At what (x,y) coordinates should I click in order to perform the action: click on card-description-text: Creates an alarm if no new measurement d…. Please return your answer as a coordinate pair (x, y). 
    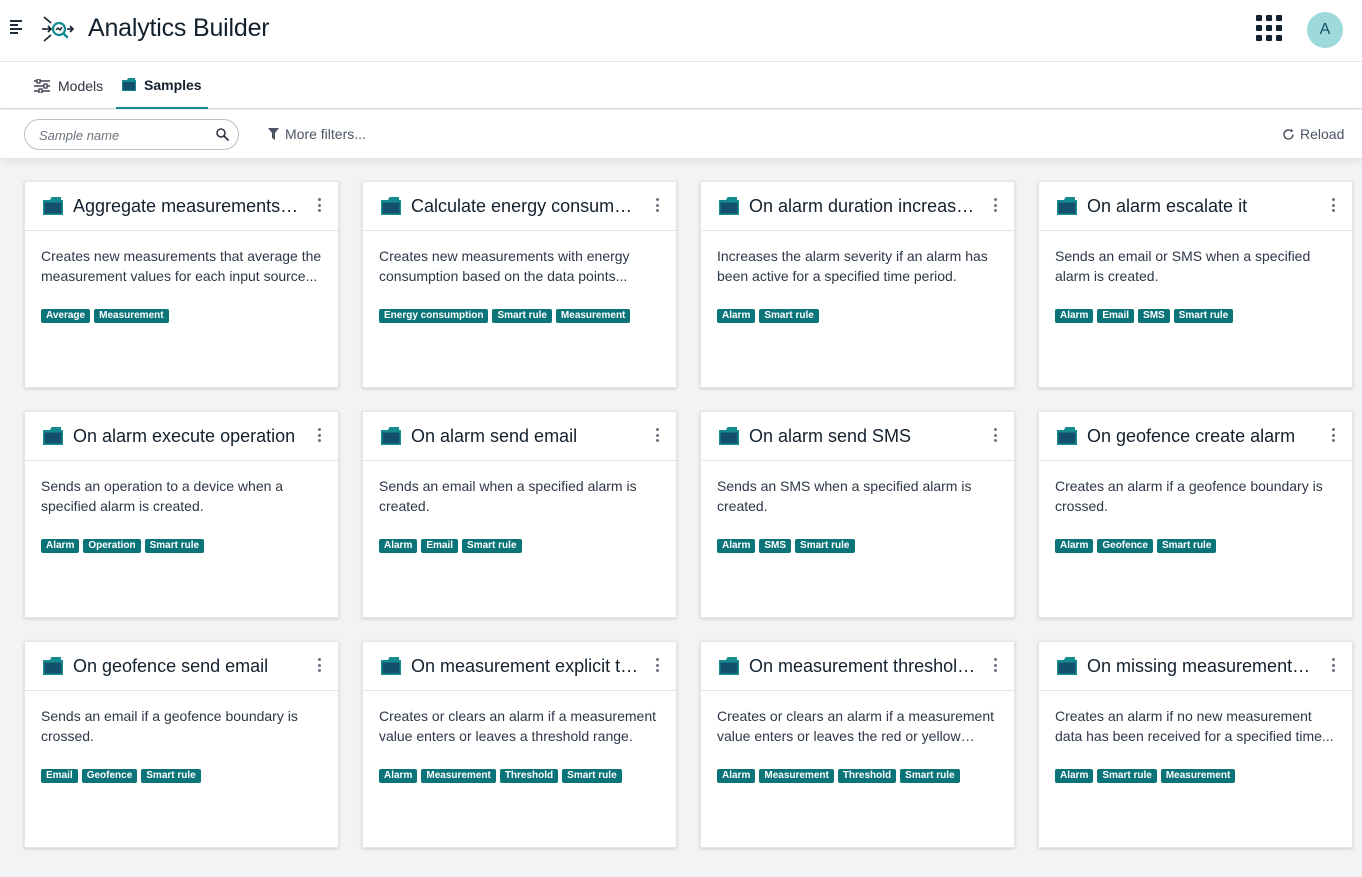
    Looking at the image, I should click on (1194, 726).